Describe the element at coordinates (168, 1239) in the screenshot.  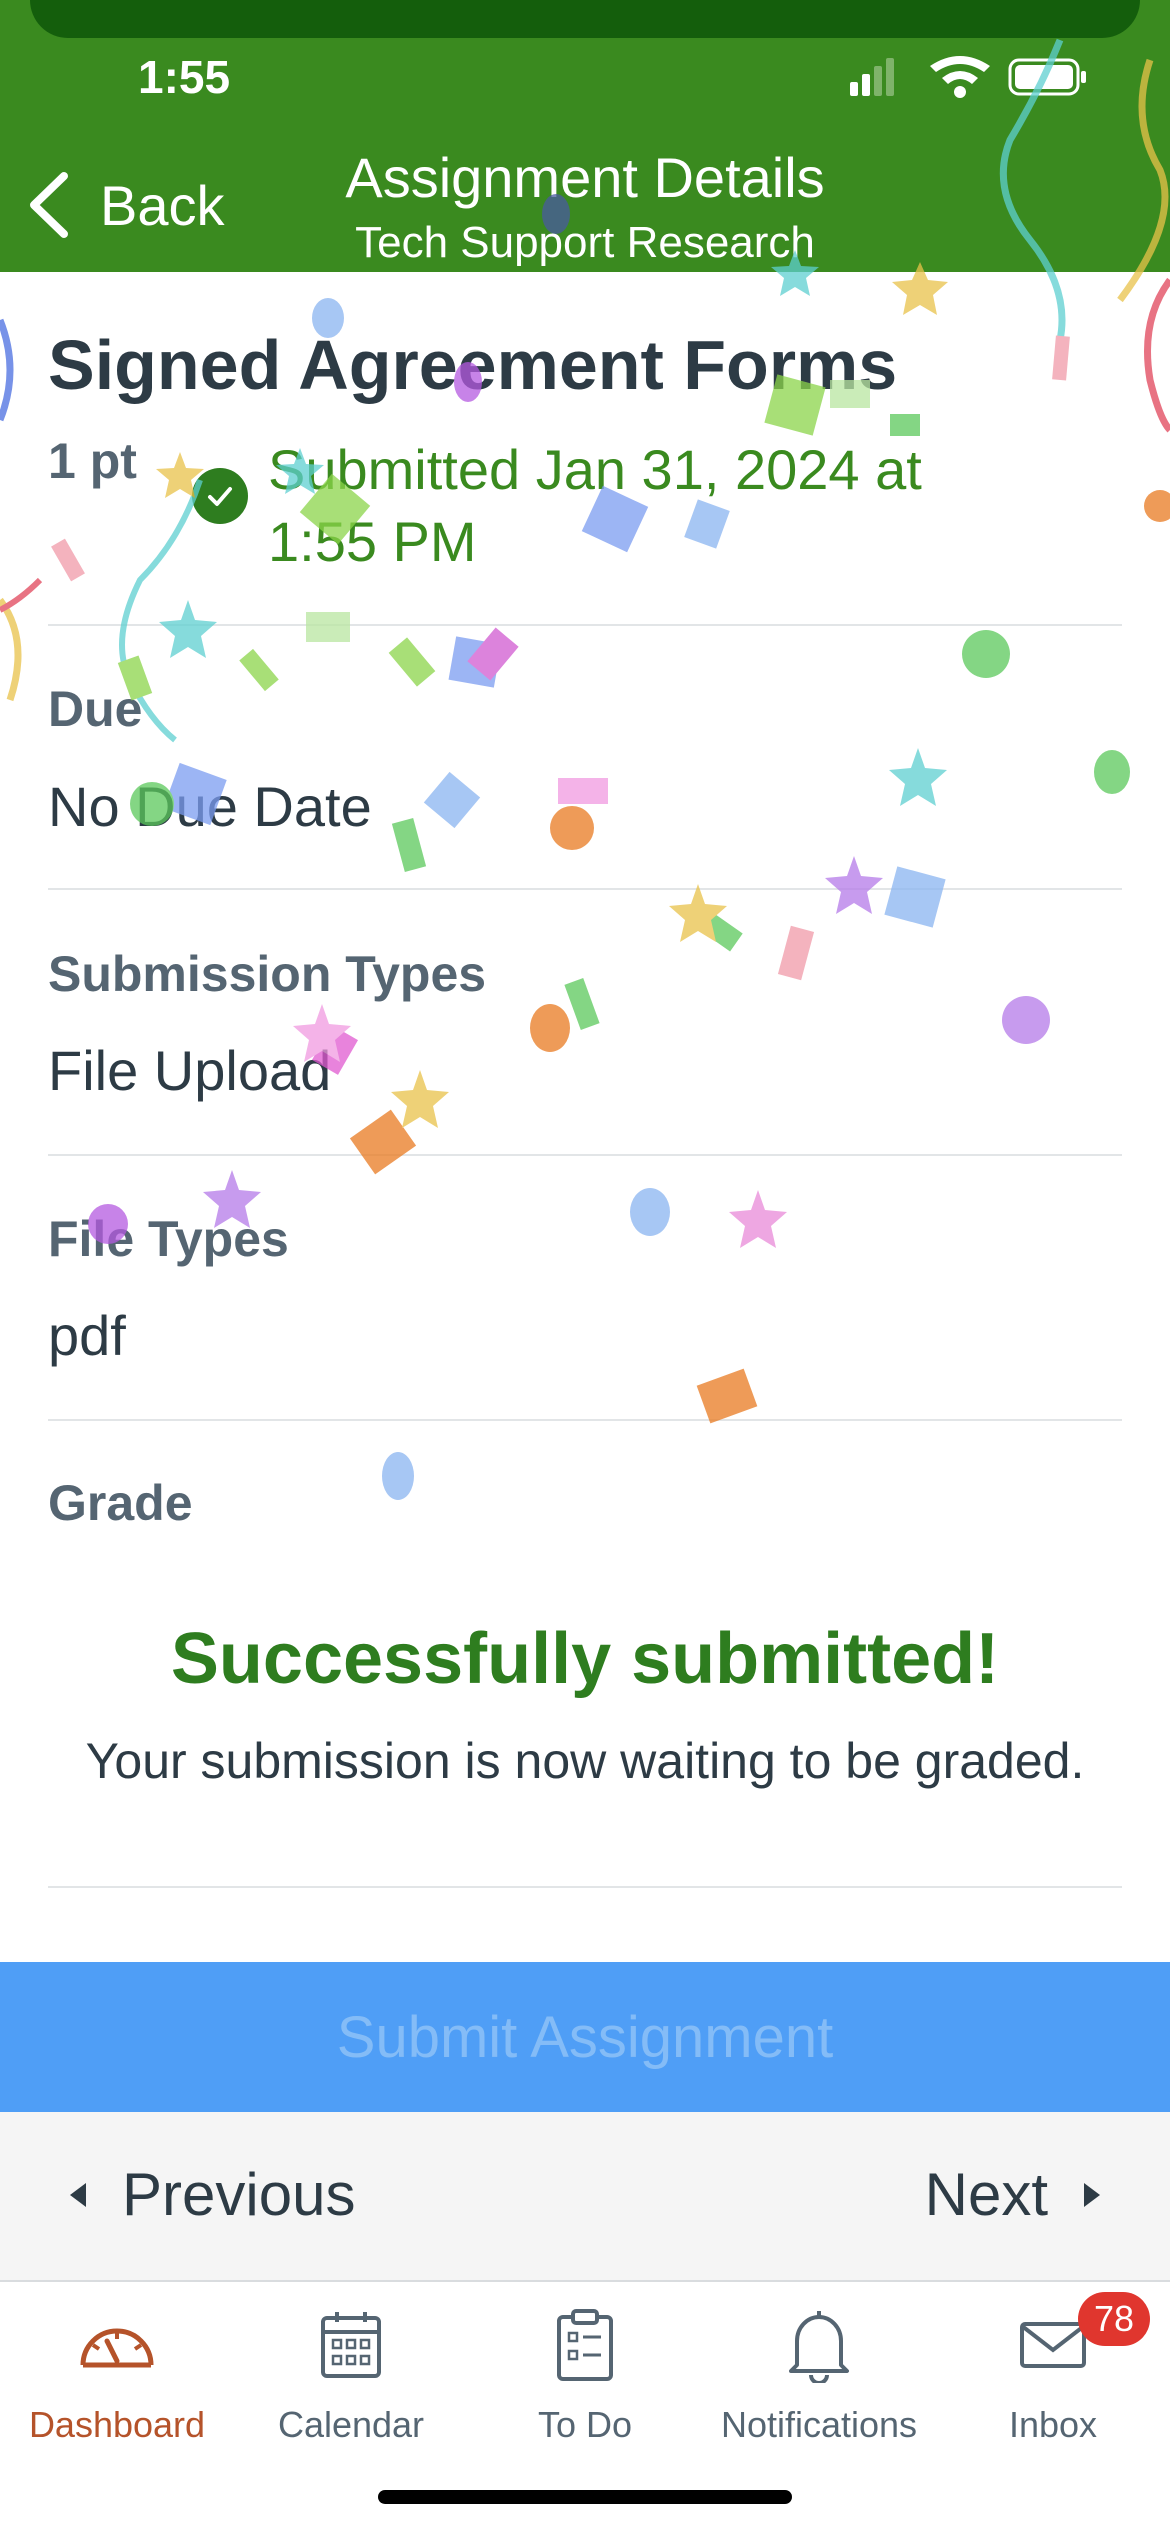
I see `file-types-label: File Types` at that location.